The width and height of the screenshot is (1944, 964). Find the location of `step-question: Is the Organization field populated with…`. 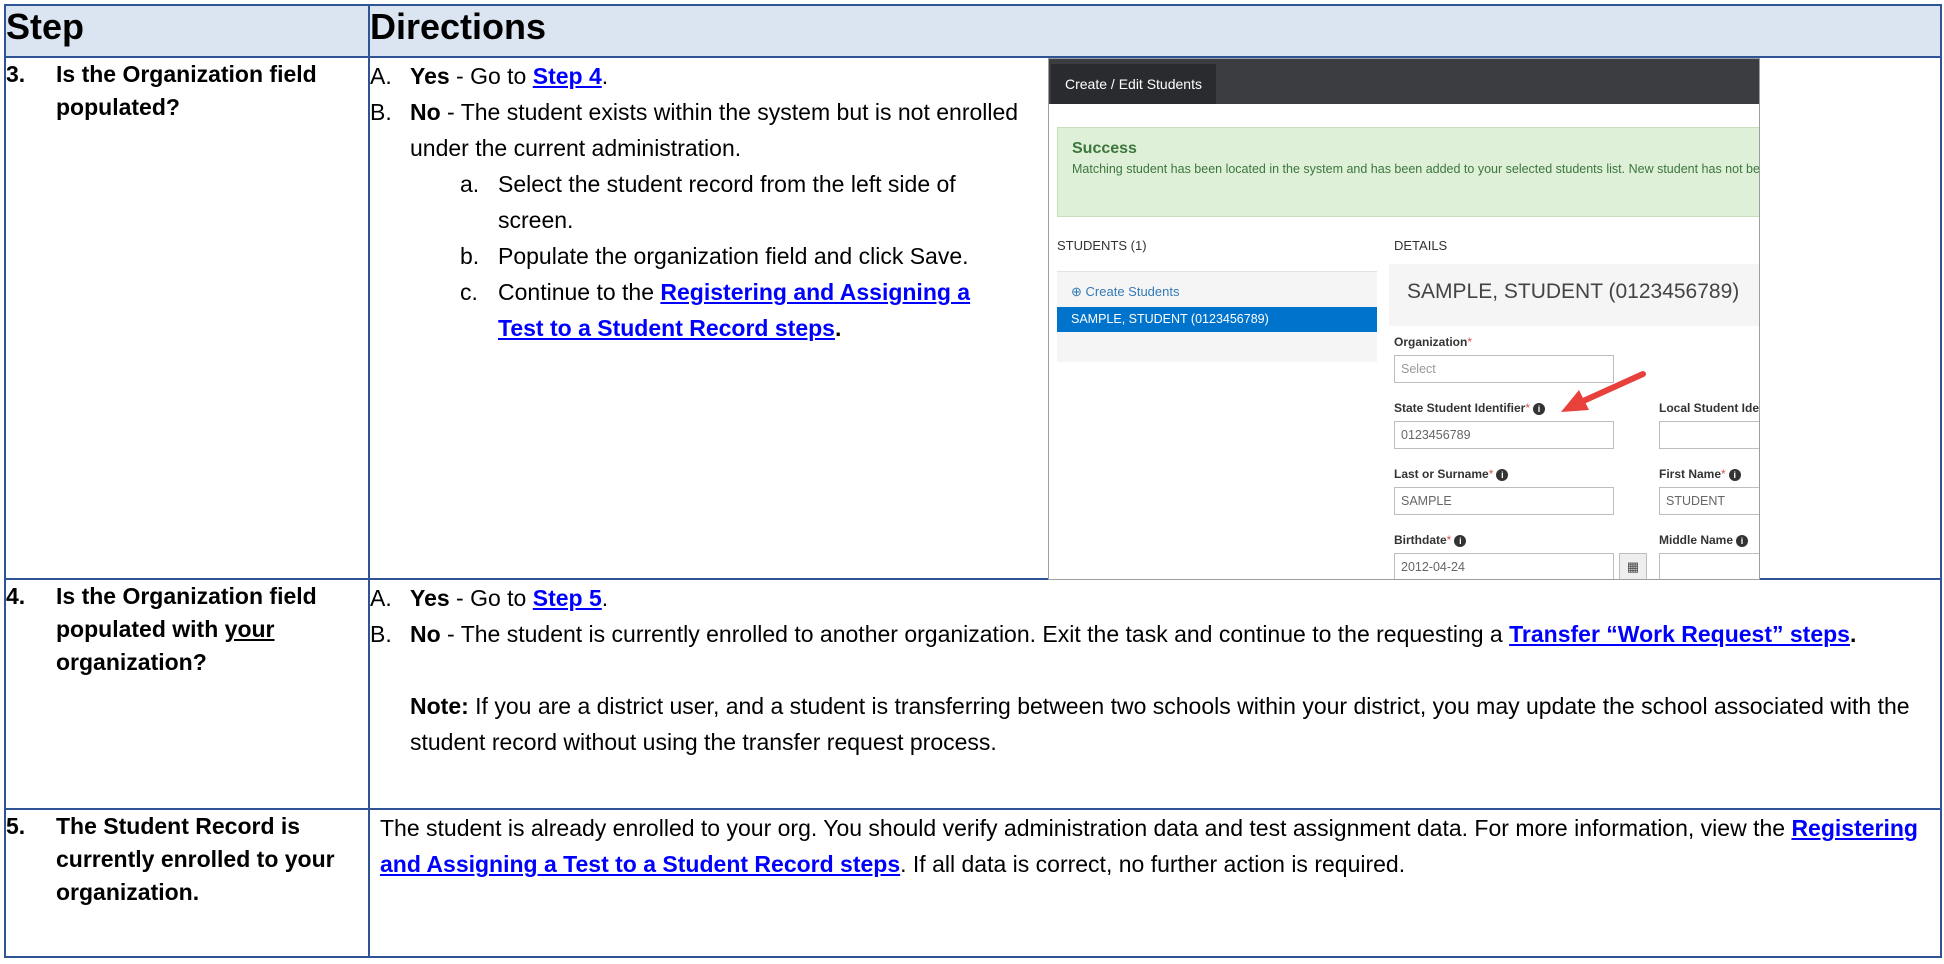

step-question: Is the Organization field populated with… is located at coordinates (212, 629).